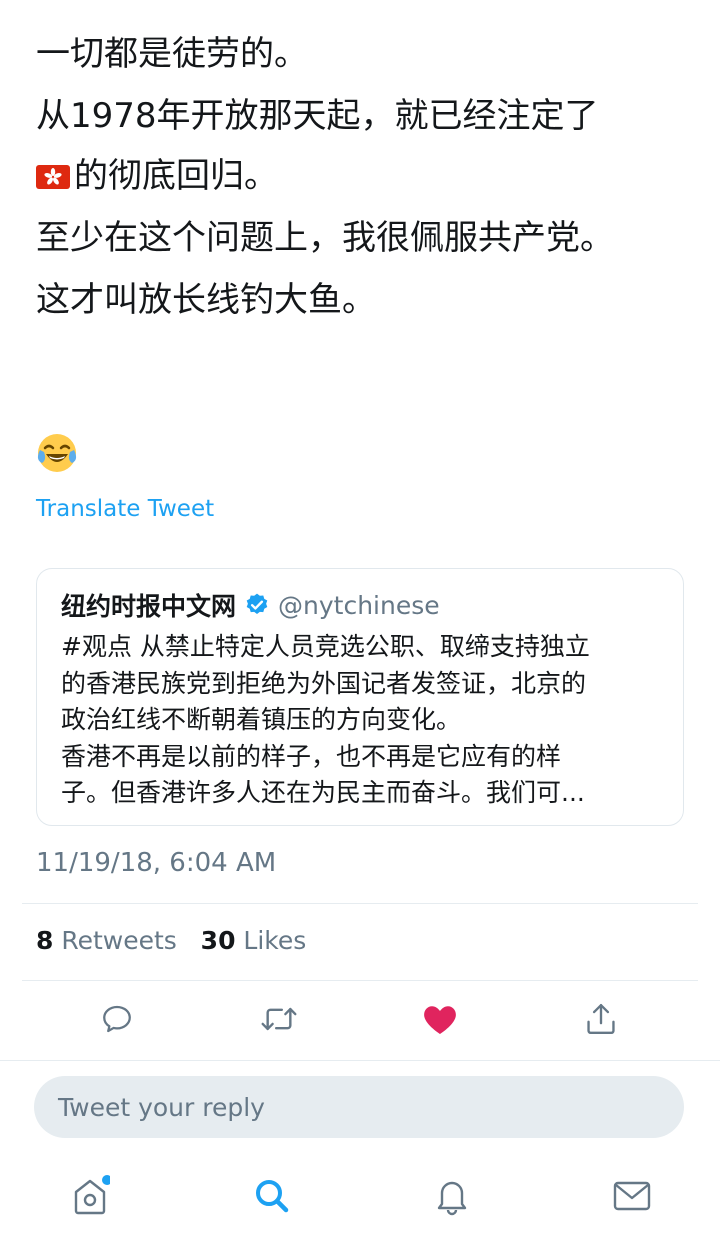 The width and height of the screenshot is (720, 1236). Describe the element at coordinates (176, 176) in the screenshot. I see `tweet-paragraph-text: 的彻底回归。` at that location.